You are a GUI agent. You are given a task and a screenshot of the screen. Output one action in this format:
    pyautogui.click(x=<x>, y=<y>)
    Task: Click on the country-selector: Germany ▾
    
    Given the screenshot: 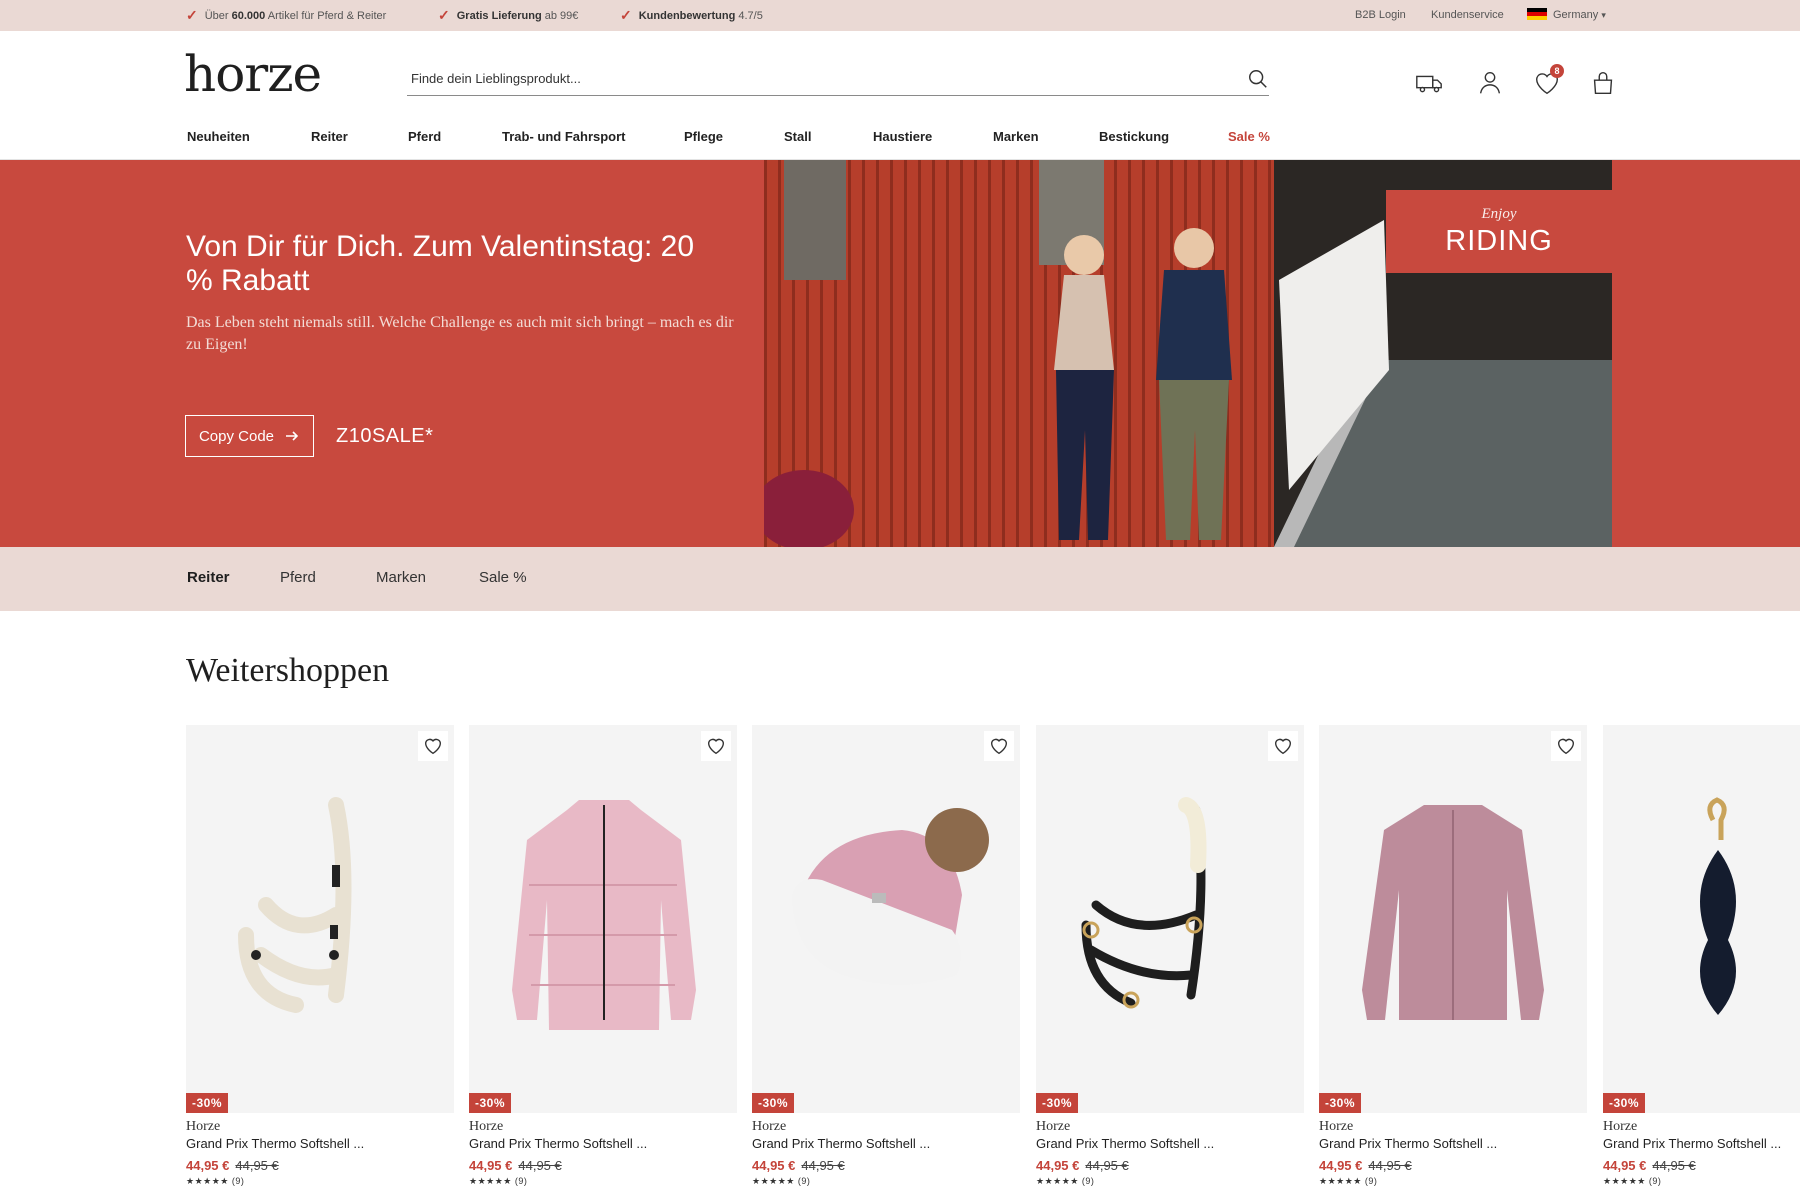 What is the action you would take?
    pyautogui.click(x=1566, y=15)
    